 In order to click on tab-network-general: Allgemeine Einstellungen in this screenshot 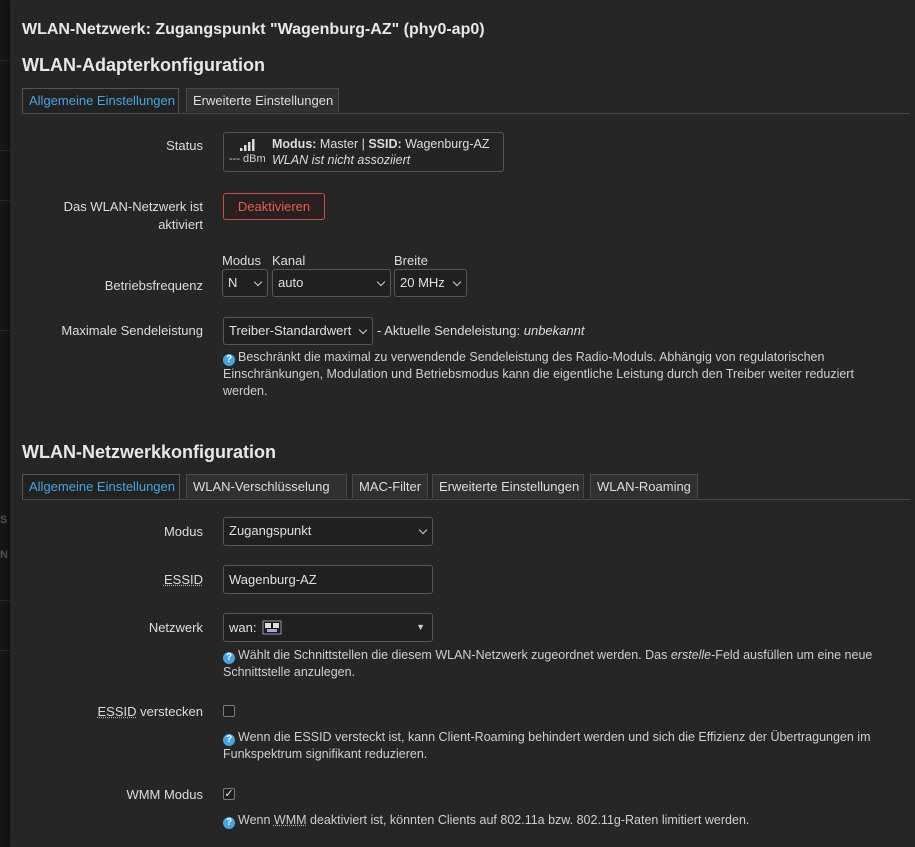, I will do `click(101, 486)`.